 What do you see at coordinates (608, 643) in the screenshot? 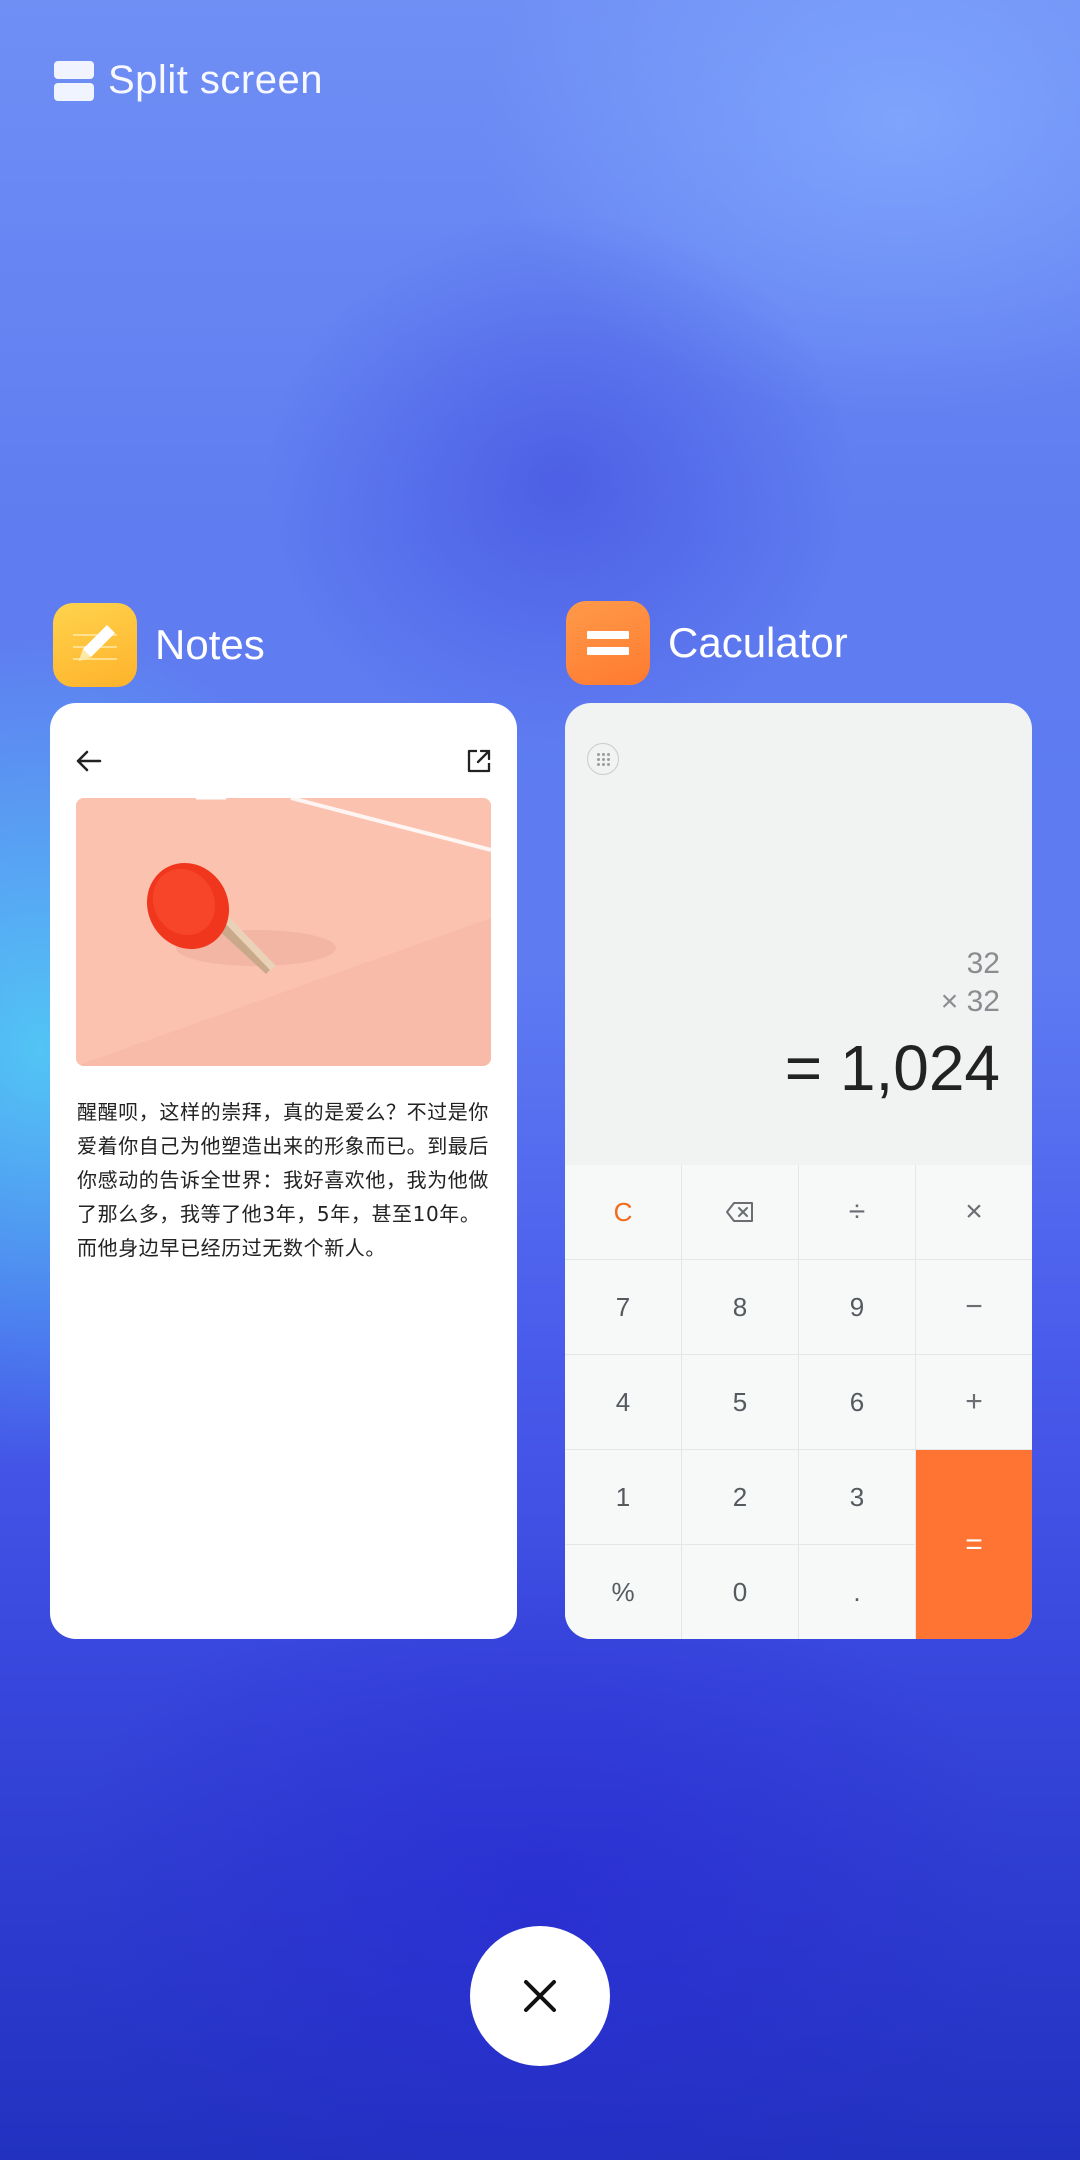
I see `equals-icon` at bounding box center [608, 643].